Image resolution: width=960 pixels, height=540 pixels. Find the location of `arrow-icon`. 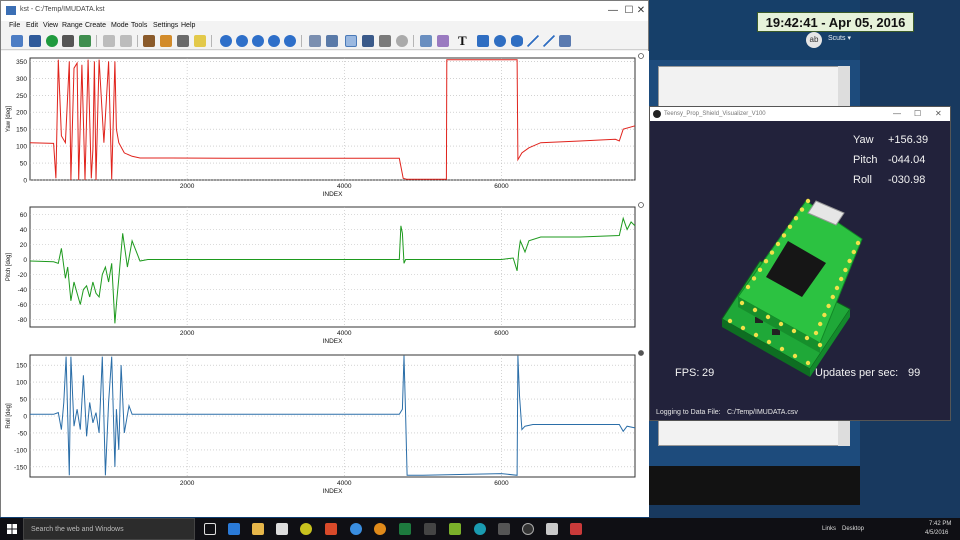

arrow-icon is located at coordinates (549, 41).